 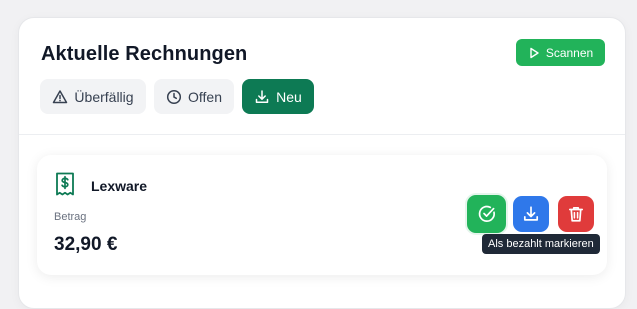 I want to click on mark-paid-tooltip: Als bezahlt markieren, so click(x=541, y=244).